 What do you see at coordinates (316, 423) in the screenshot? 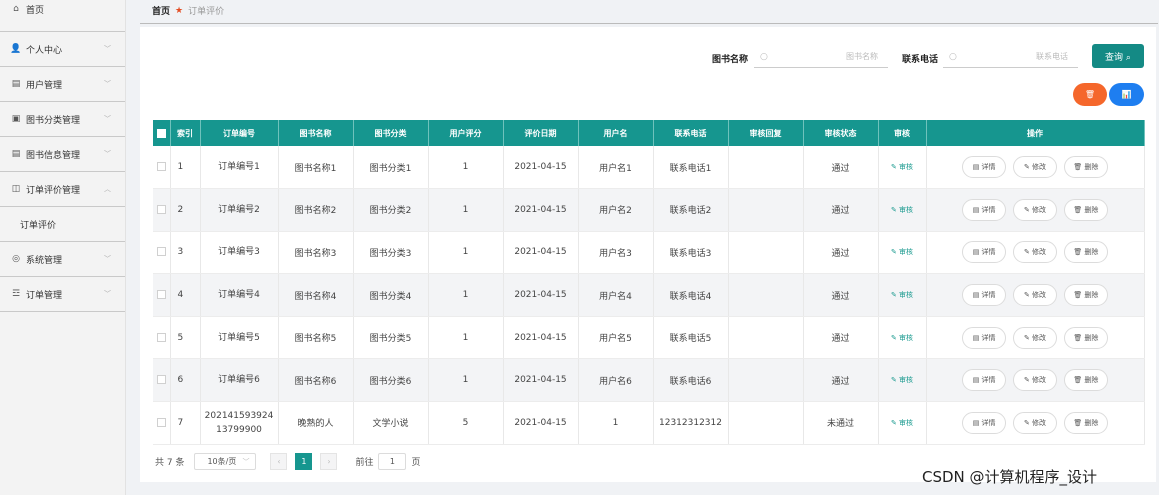
I see `cell-book: 晚熟的人` at bounding box center [316, 423].